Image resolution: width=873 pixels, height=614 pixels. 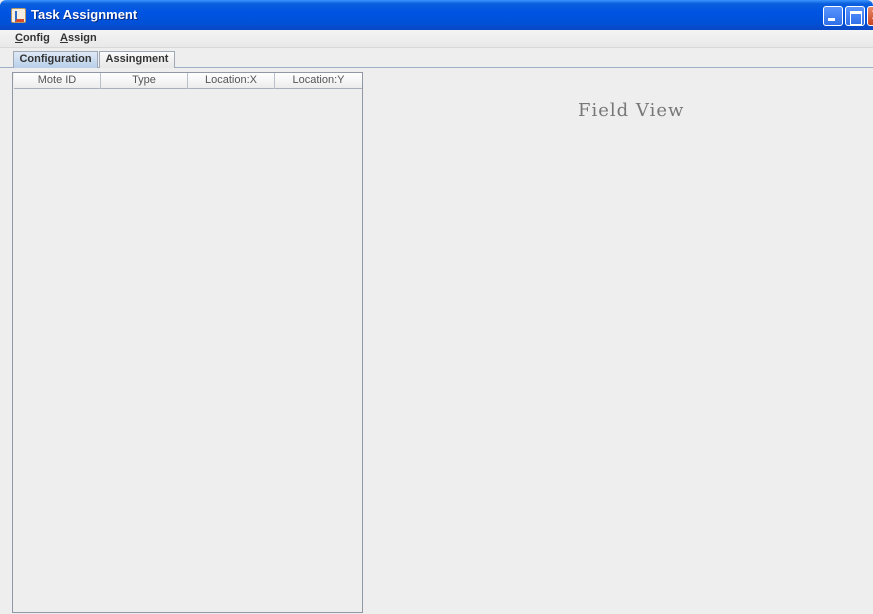 What do you see at coordinates (436, 58) in the screenshot?
I see `tab-strip: Configuration Assingment` at bounding box center [436, 58].